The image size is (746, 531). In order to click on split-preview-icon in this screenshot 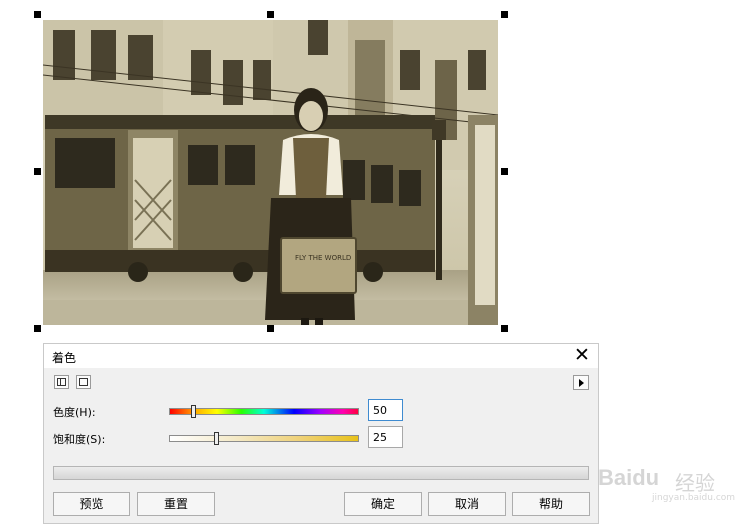, I will do `click(61, 382)`.